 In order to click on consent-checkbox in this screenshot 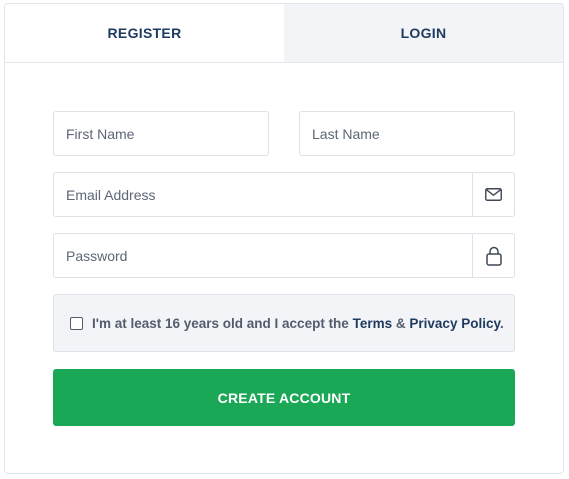, I will do `click(76, 323)`.